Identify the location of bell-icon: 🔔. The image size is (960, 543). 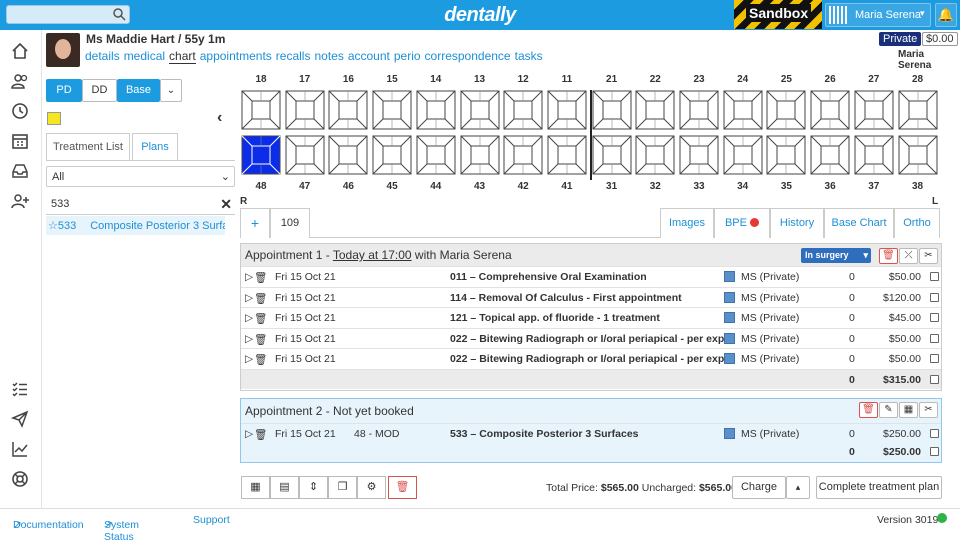
(946, 15).